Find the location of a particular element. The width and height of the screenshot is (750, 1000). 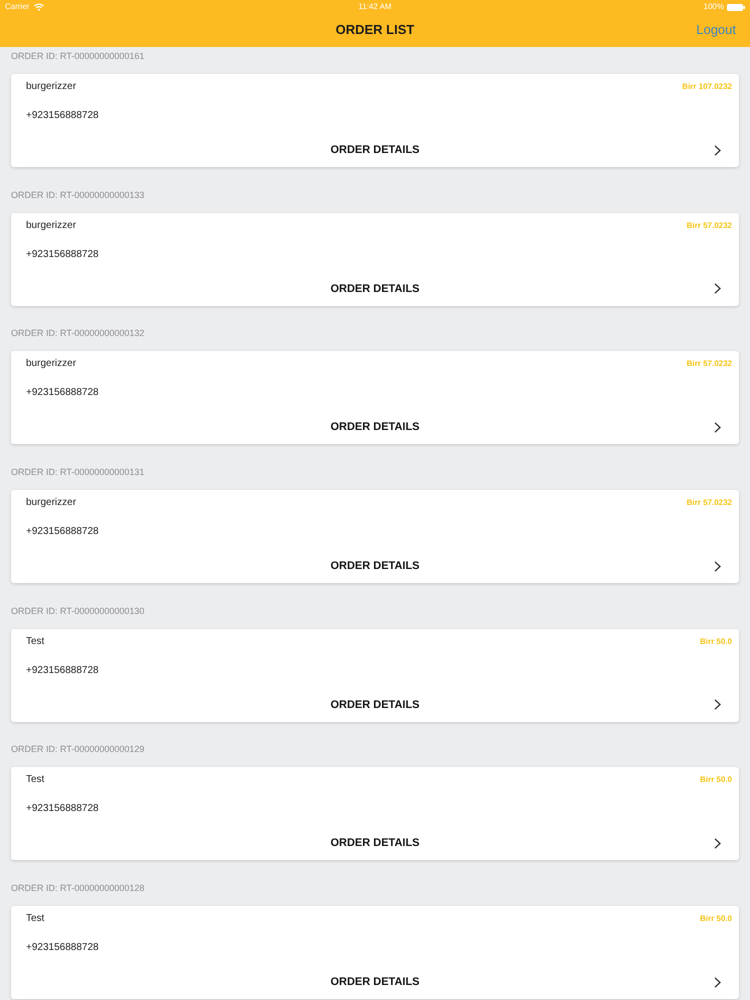

order-id-label: ORDER ID: RT-00000000000129 is located at coordinates (78, 749).